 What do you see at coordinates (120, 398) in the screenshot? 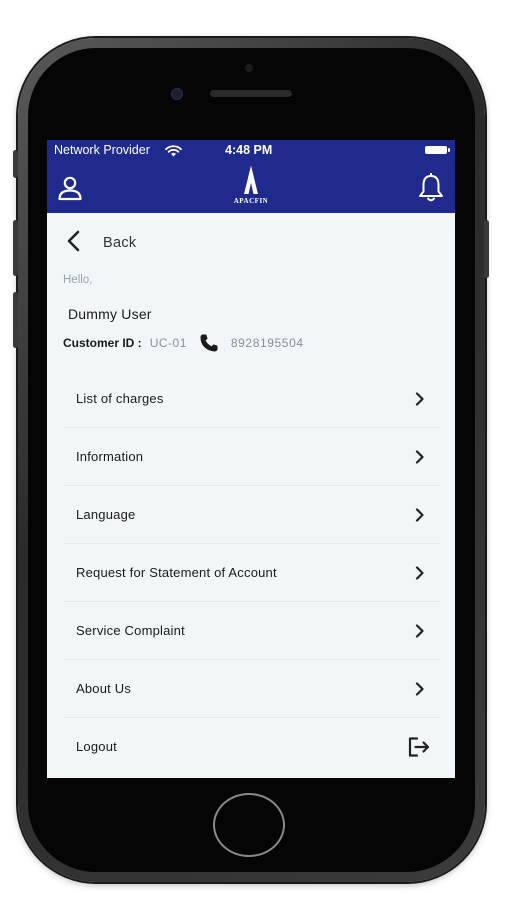
I see `menu-item-label: List of charges` at bounding box center [120, 398].